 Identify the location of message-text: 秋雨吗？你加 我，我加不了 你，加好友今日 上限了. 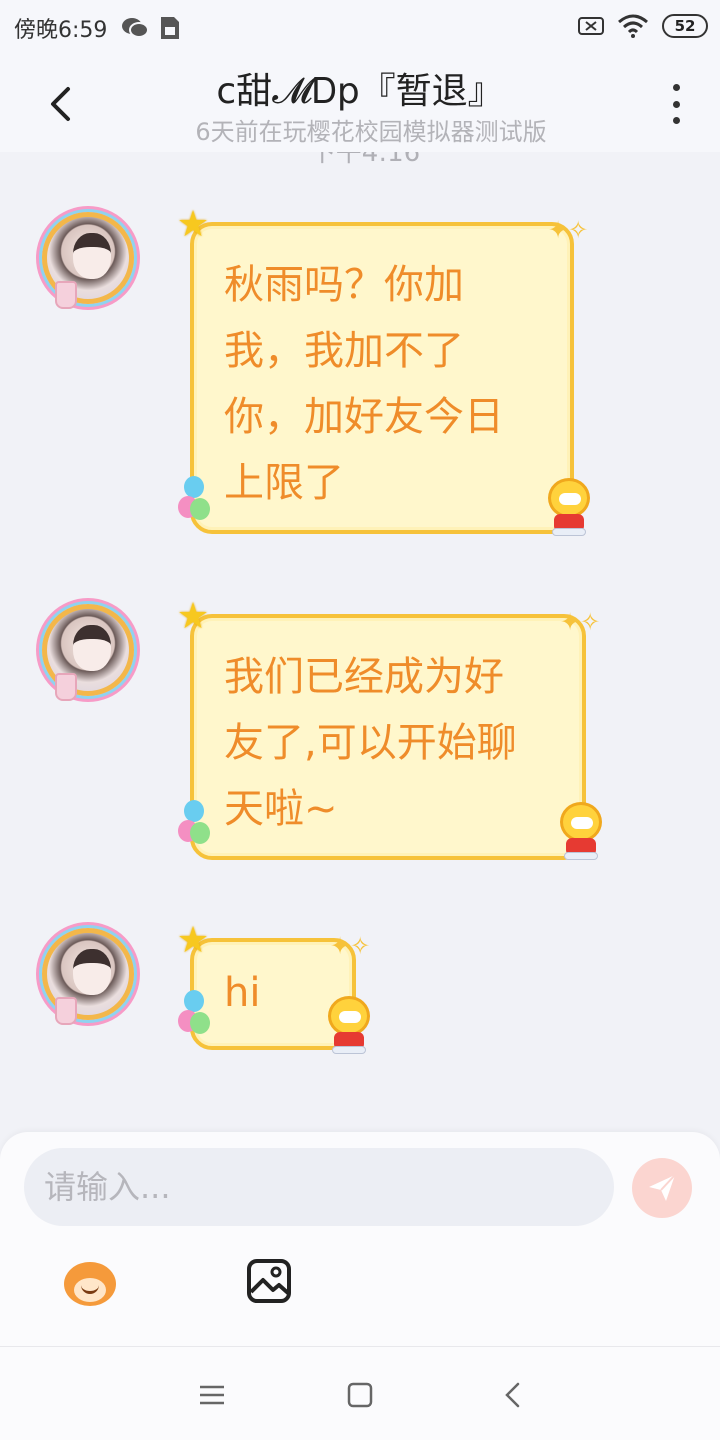
(364, 384).